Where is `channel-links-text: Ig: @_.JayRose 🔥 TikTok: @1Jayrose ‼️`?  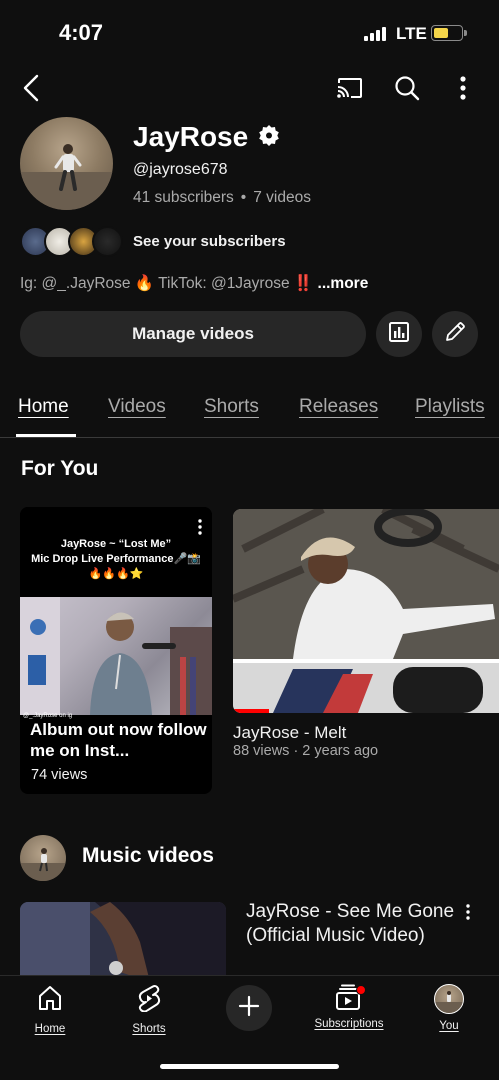
channel-links-text: Ig: @_.JayRose 🔥 TikTok: @1Jayrose ‼️ is located at coordinates (167, 283).